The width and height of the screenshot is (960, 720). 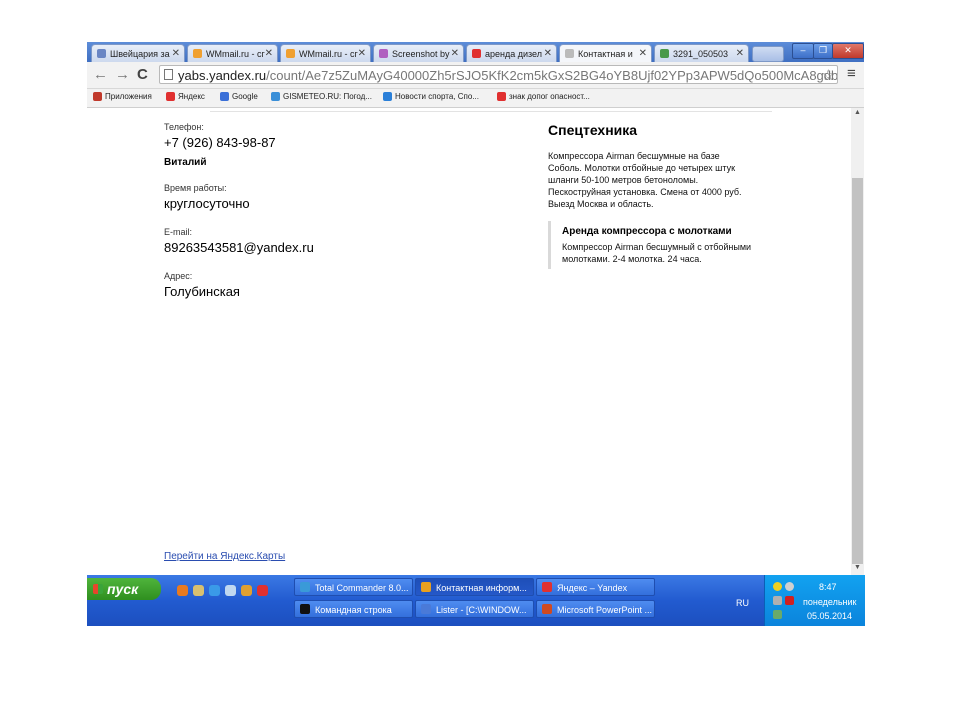 I want to click on tab-3: WMmail.ru - сг ✕, so click(x=325, y=53).